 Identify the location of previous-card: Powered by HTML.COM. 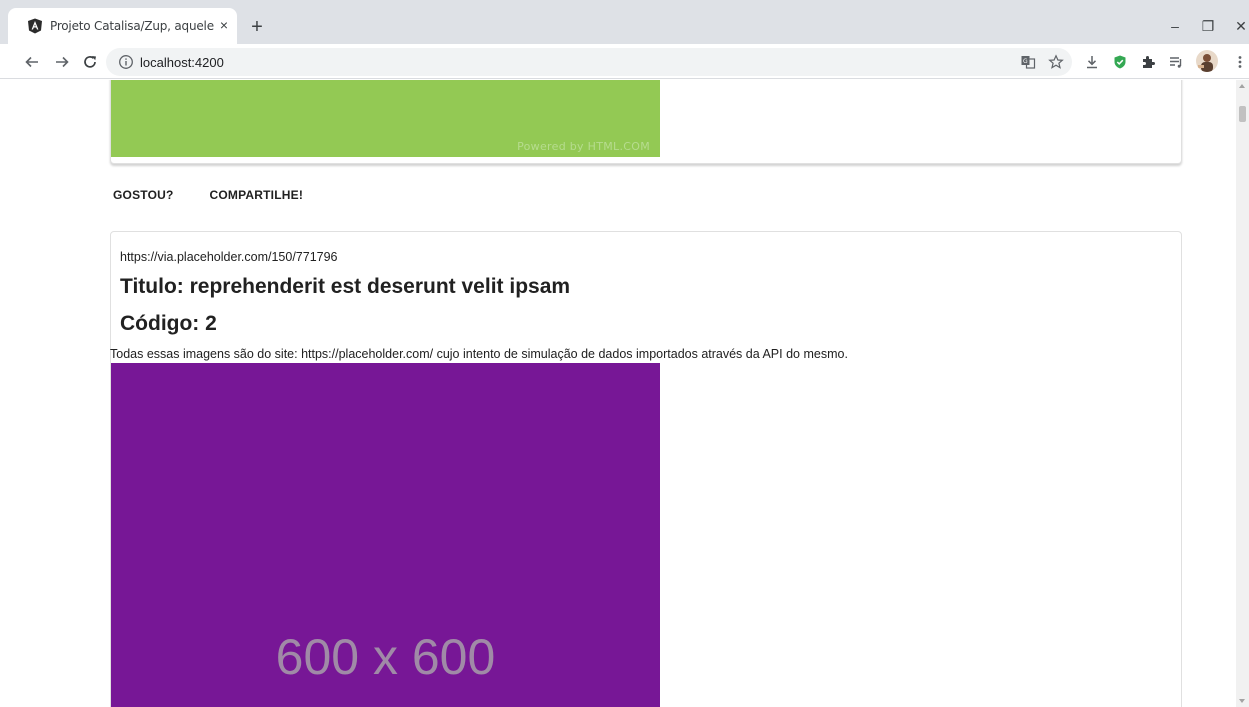
(646, 122).